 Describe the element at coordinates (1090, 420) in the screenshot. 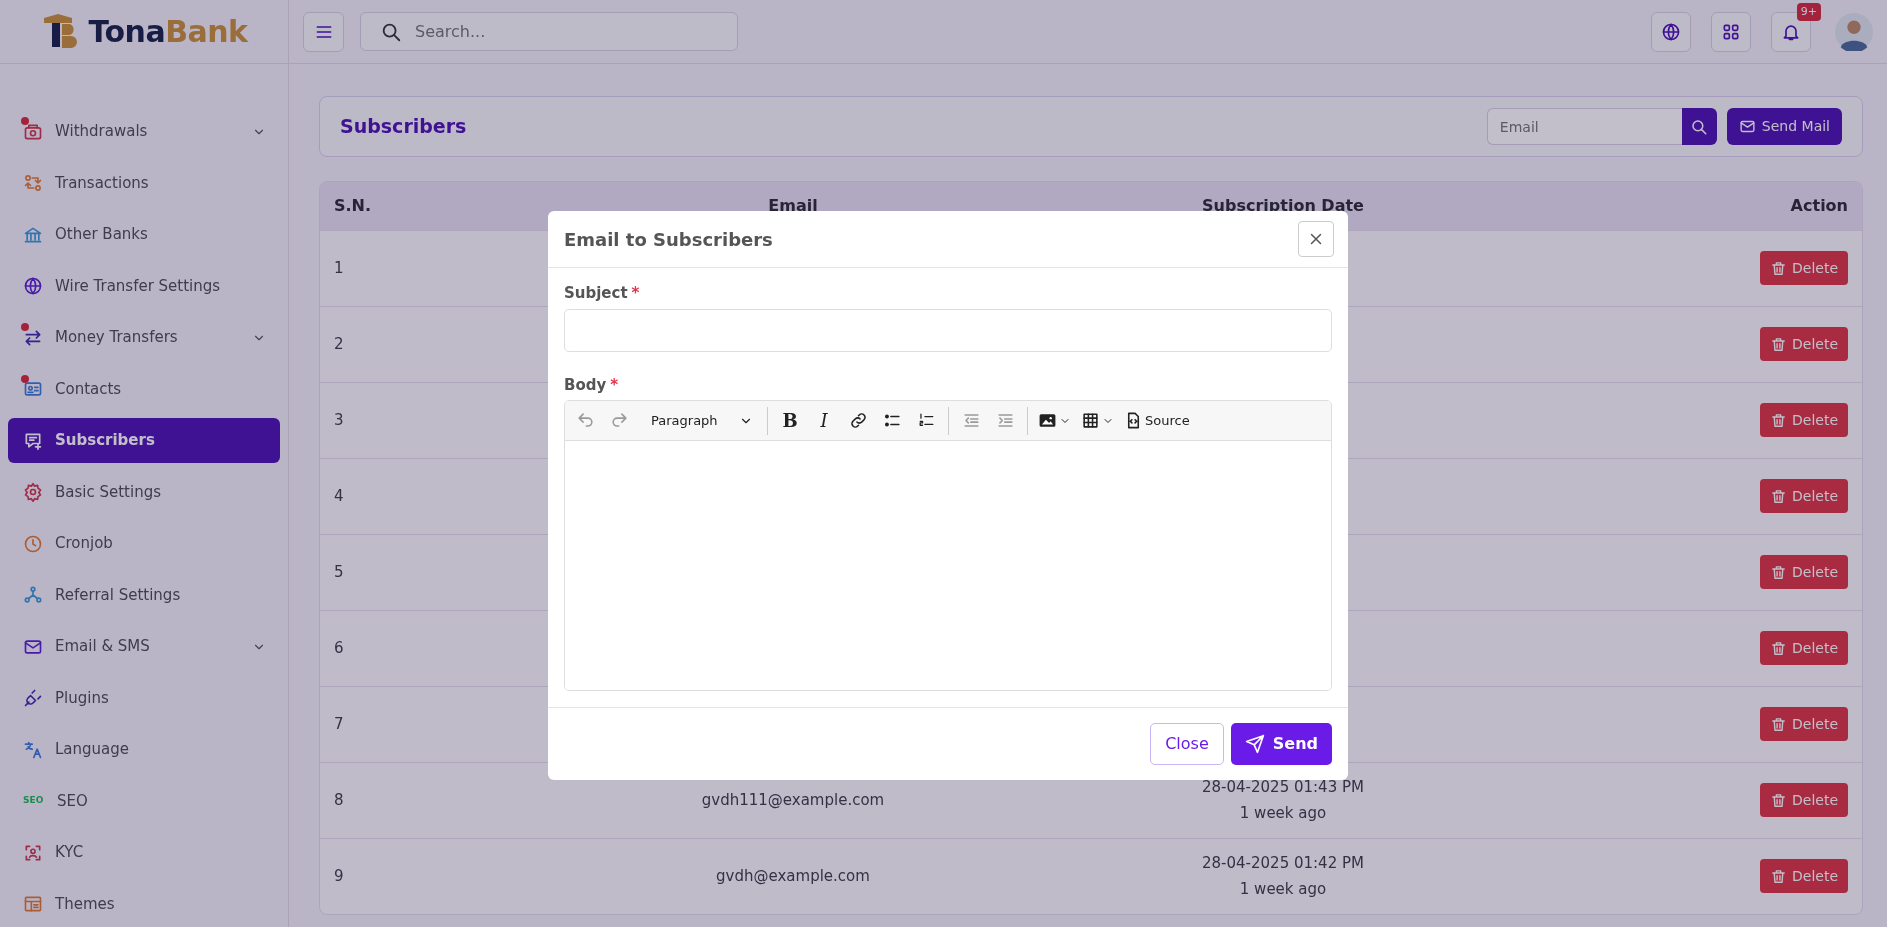

I see `table-icon` at that location.